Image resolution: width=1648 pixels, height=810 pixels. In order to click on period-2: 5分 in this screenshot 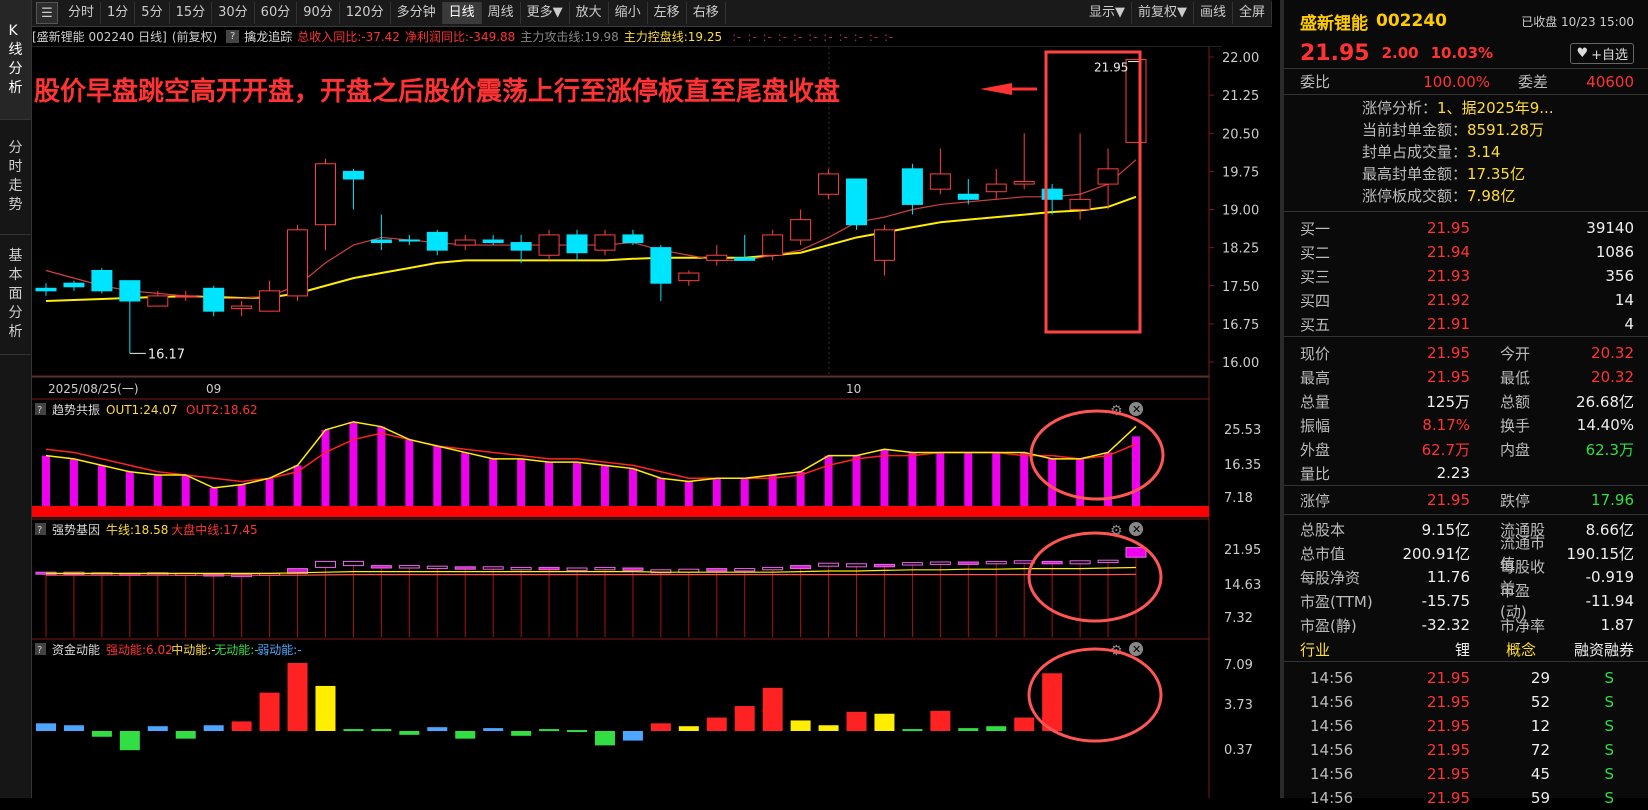, I will do `click(152, 13)`.